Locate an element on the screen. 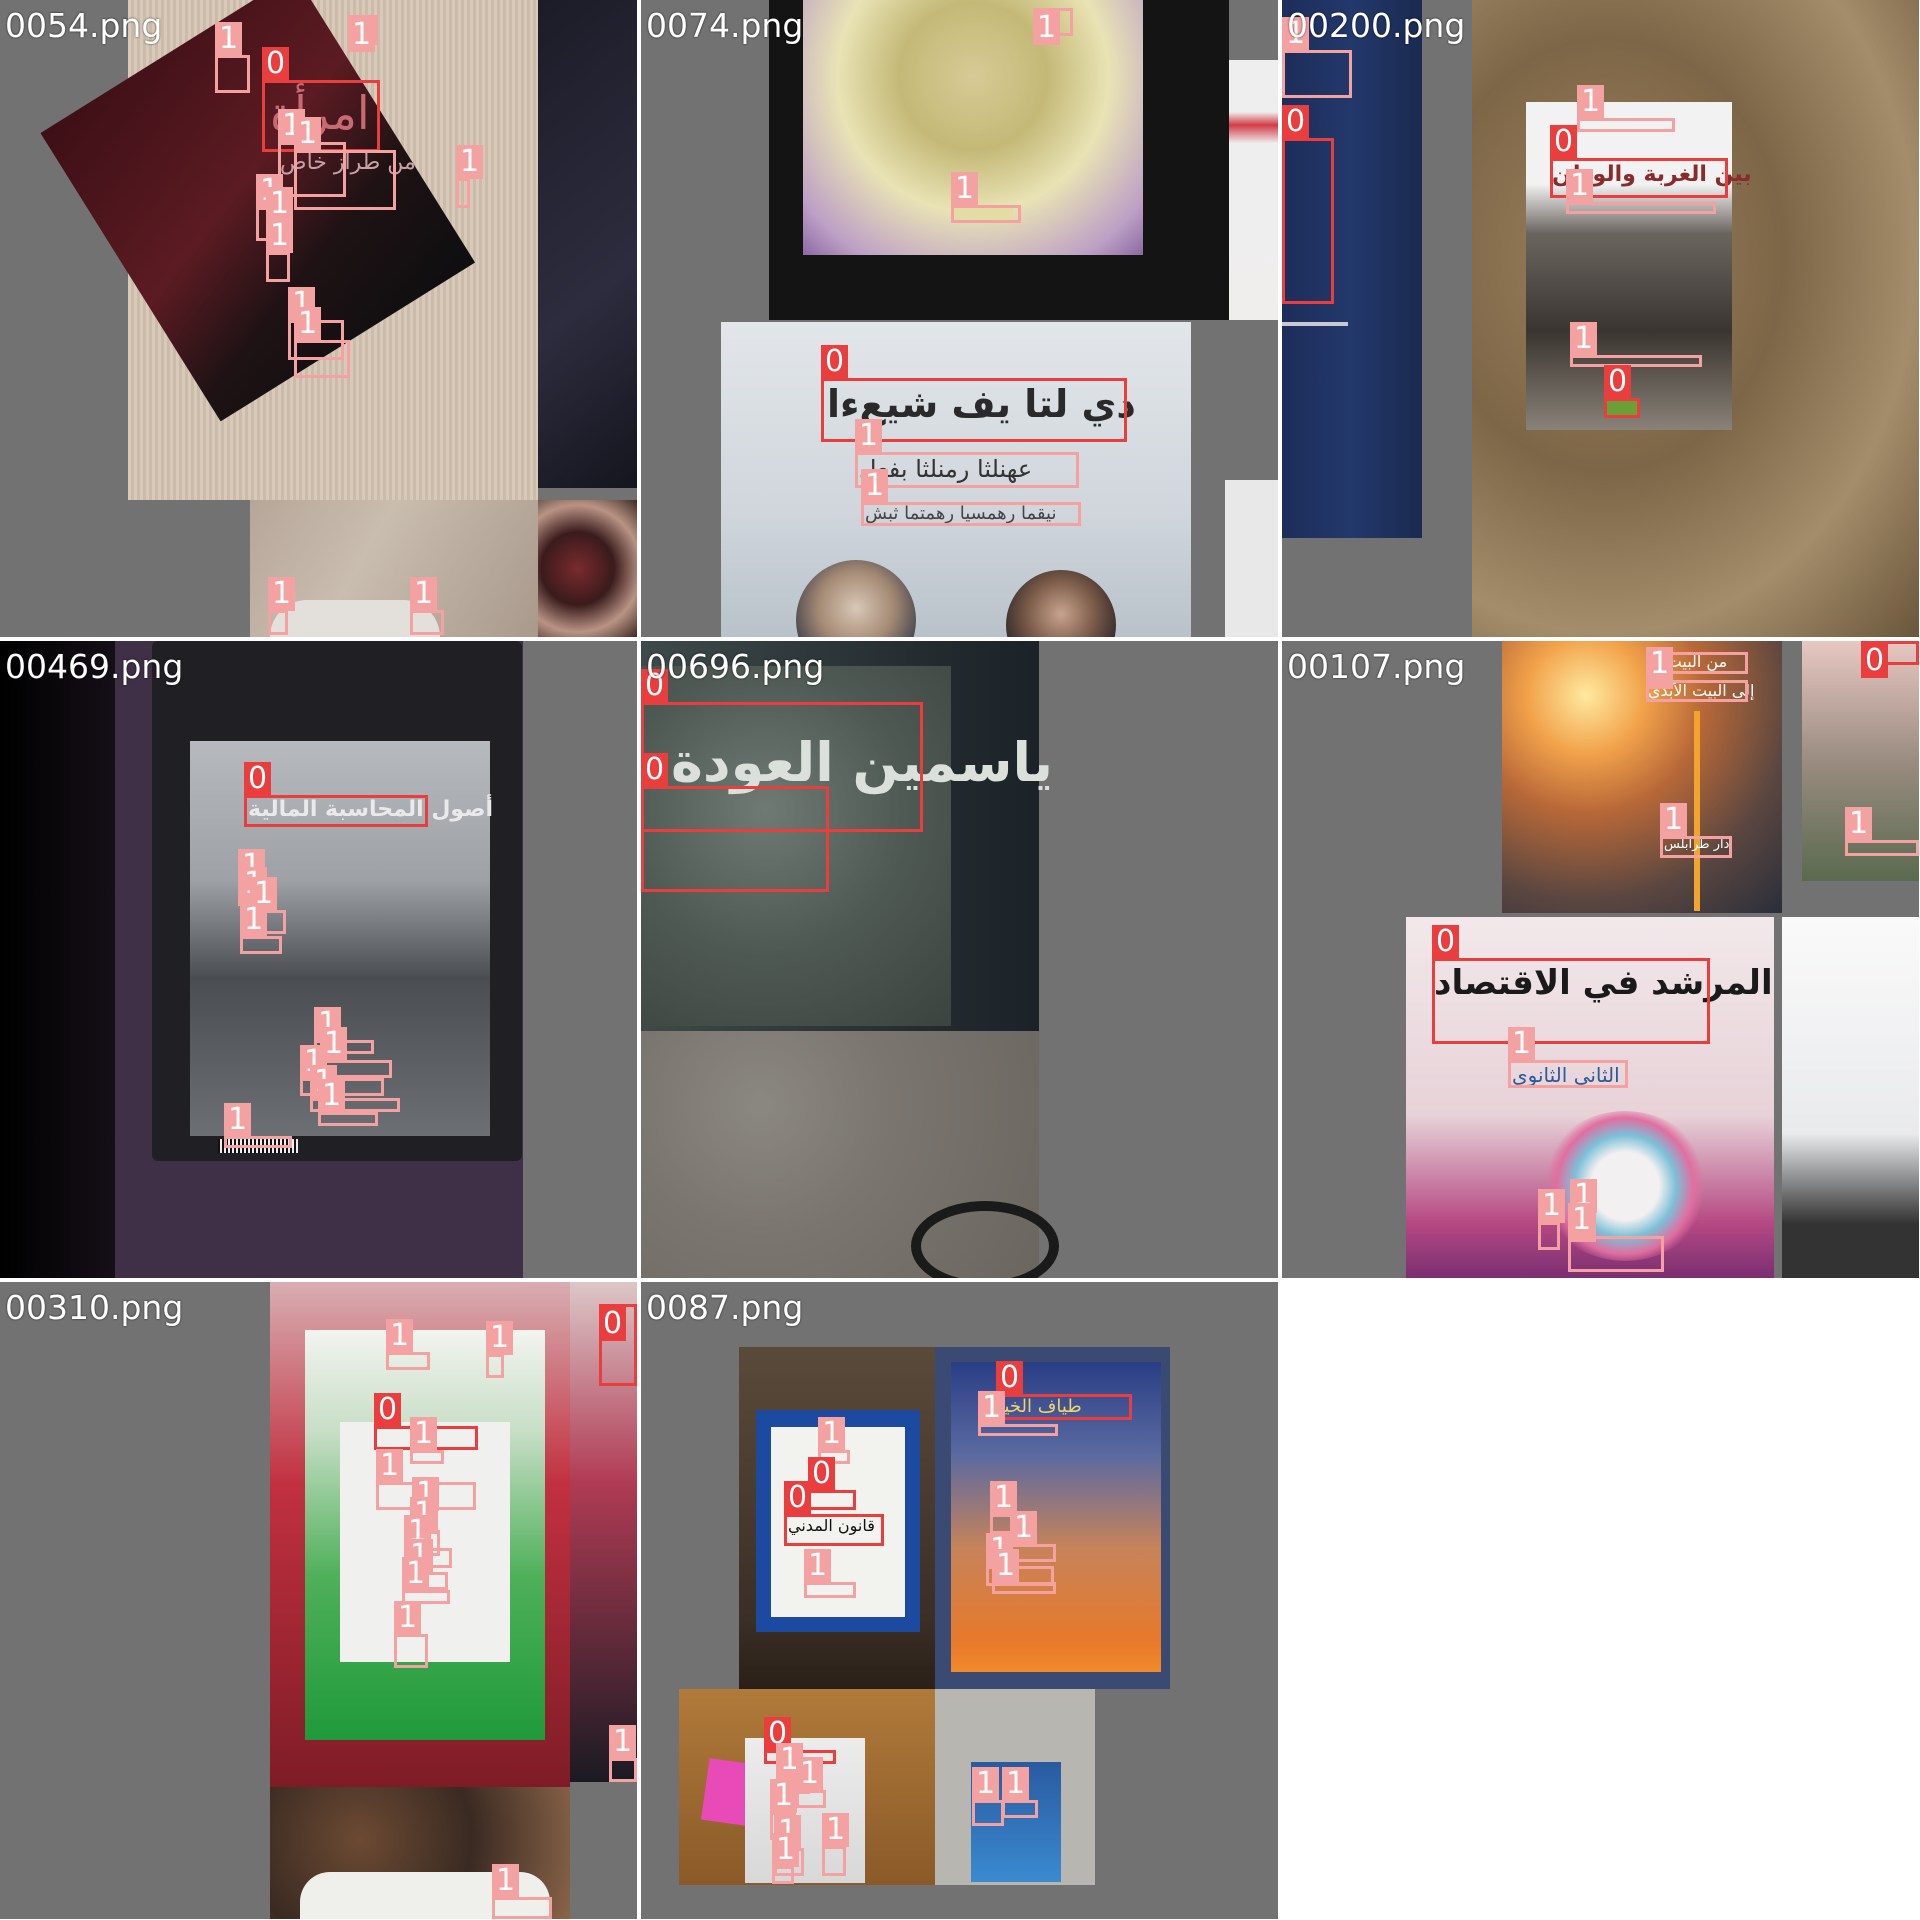  orange-rope is located at coordinates (1697, 811).